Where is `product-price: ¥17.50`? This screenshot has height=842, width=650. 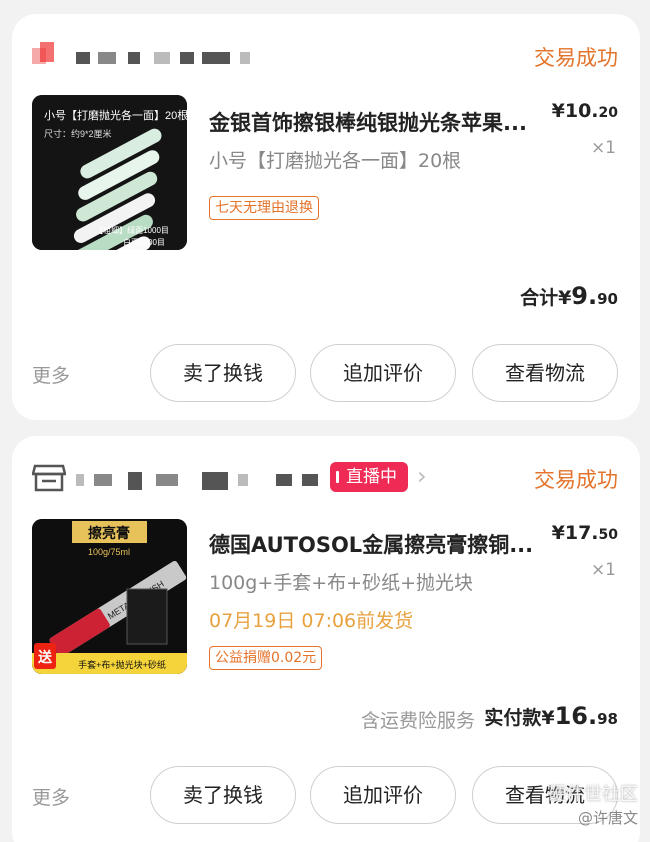 product-price: ¥17.50 is located at coordinates (584, 533).